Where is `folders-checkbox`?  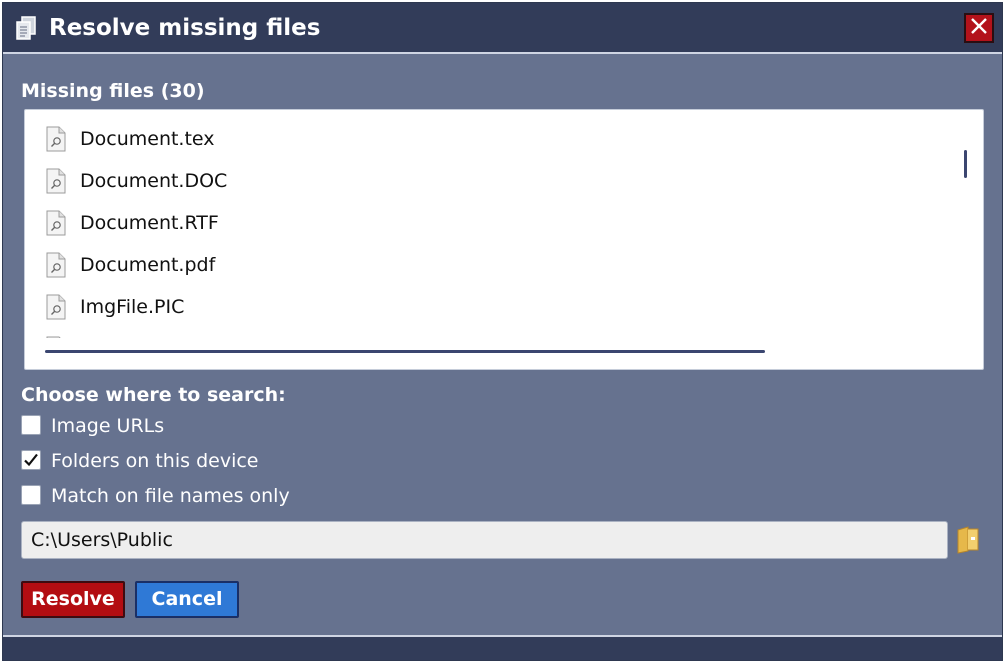
folders-checkbox is located at coordinates (31, 460).